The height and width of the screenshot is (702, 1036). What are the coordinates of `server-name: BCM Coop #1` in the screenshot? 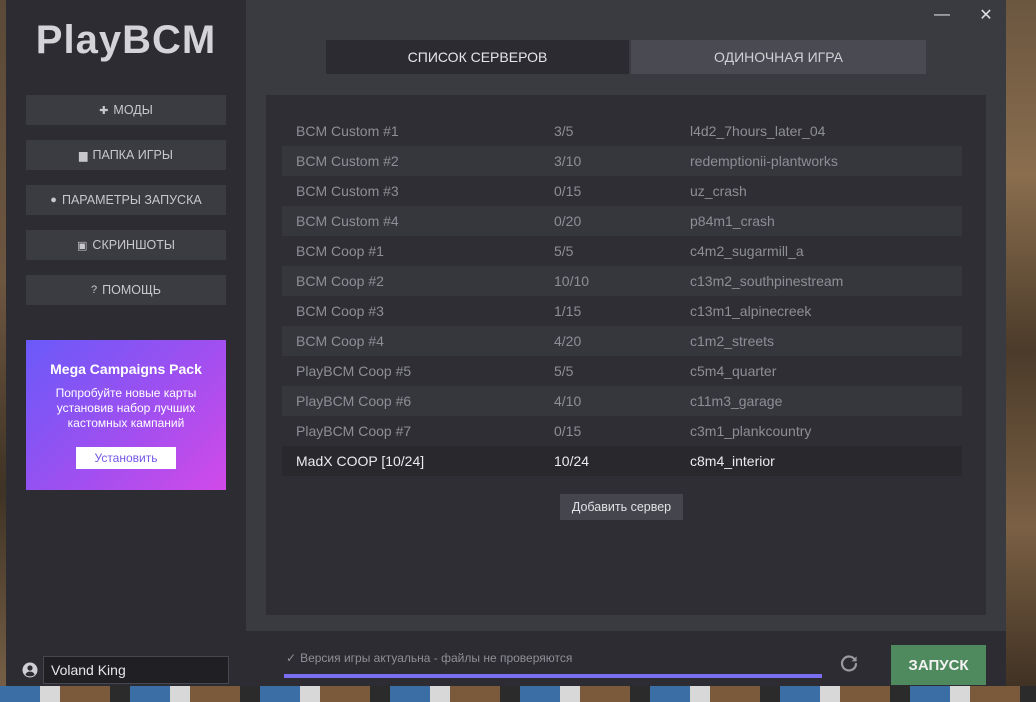 It's located at (340, 251).